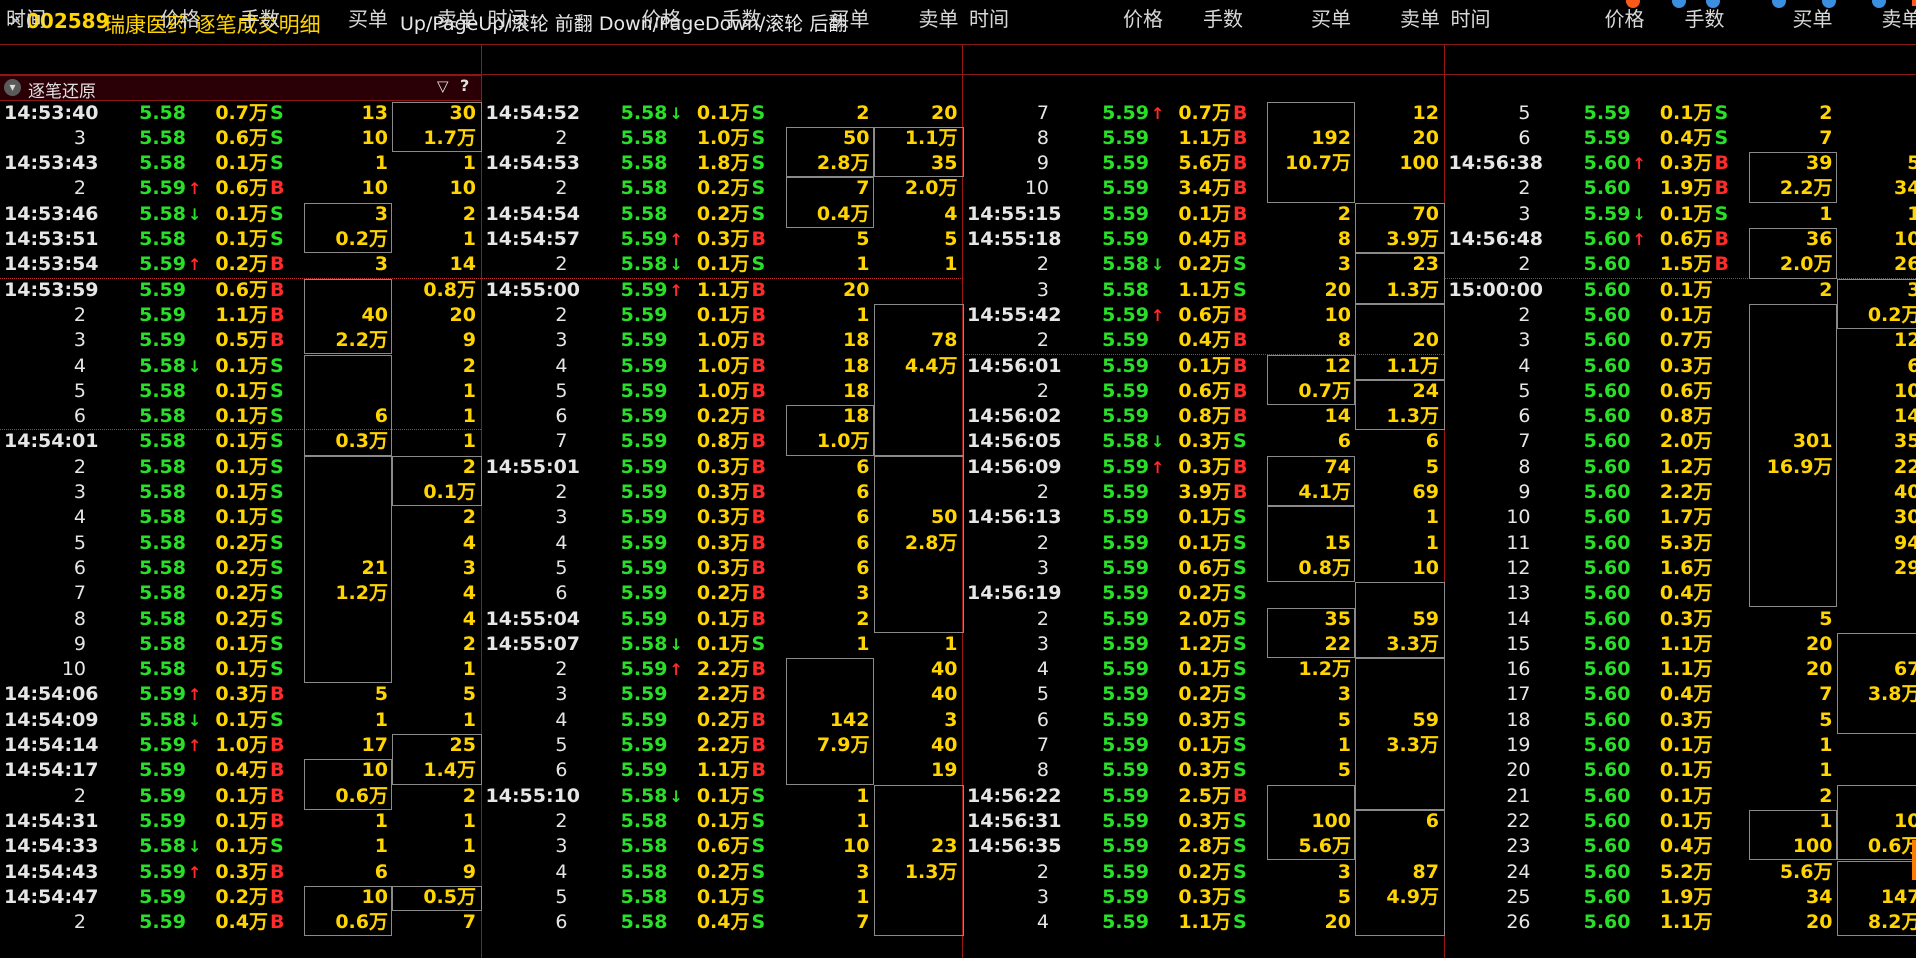  What do you see at coordinates (240, 872) in the screenshot?
I see `tick-row: 14:54:43 5.59 ↑ 0.3万 B 6 9` at bounding box center [240, 872].